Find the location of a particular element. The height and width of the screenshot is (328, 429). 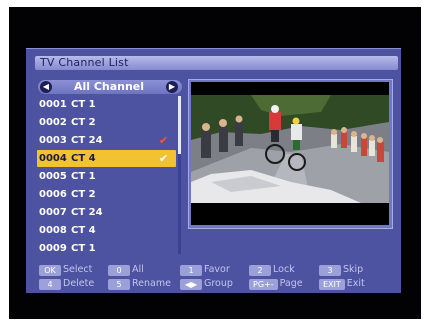

channel-number: 0006 is located at coordinates (53, 194).